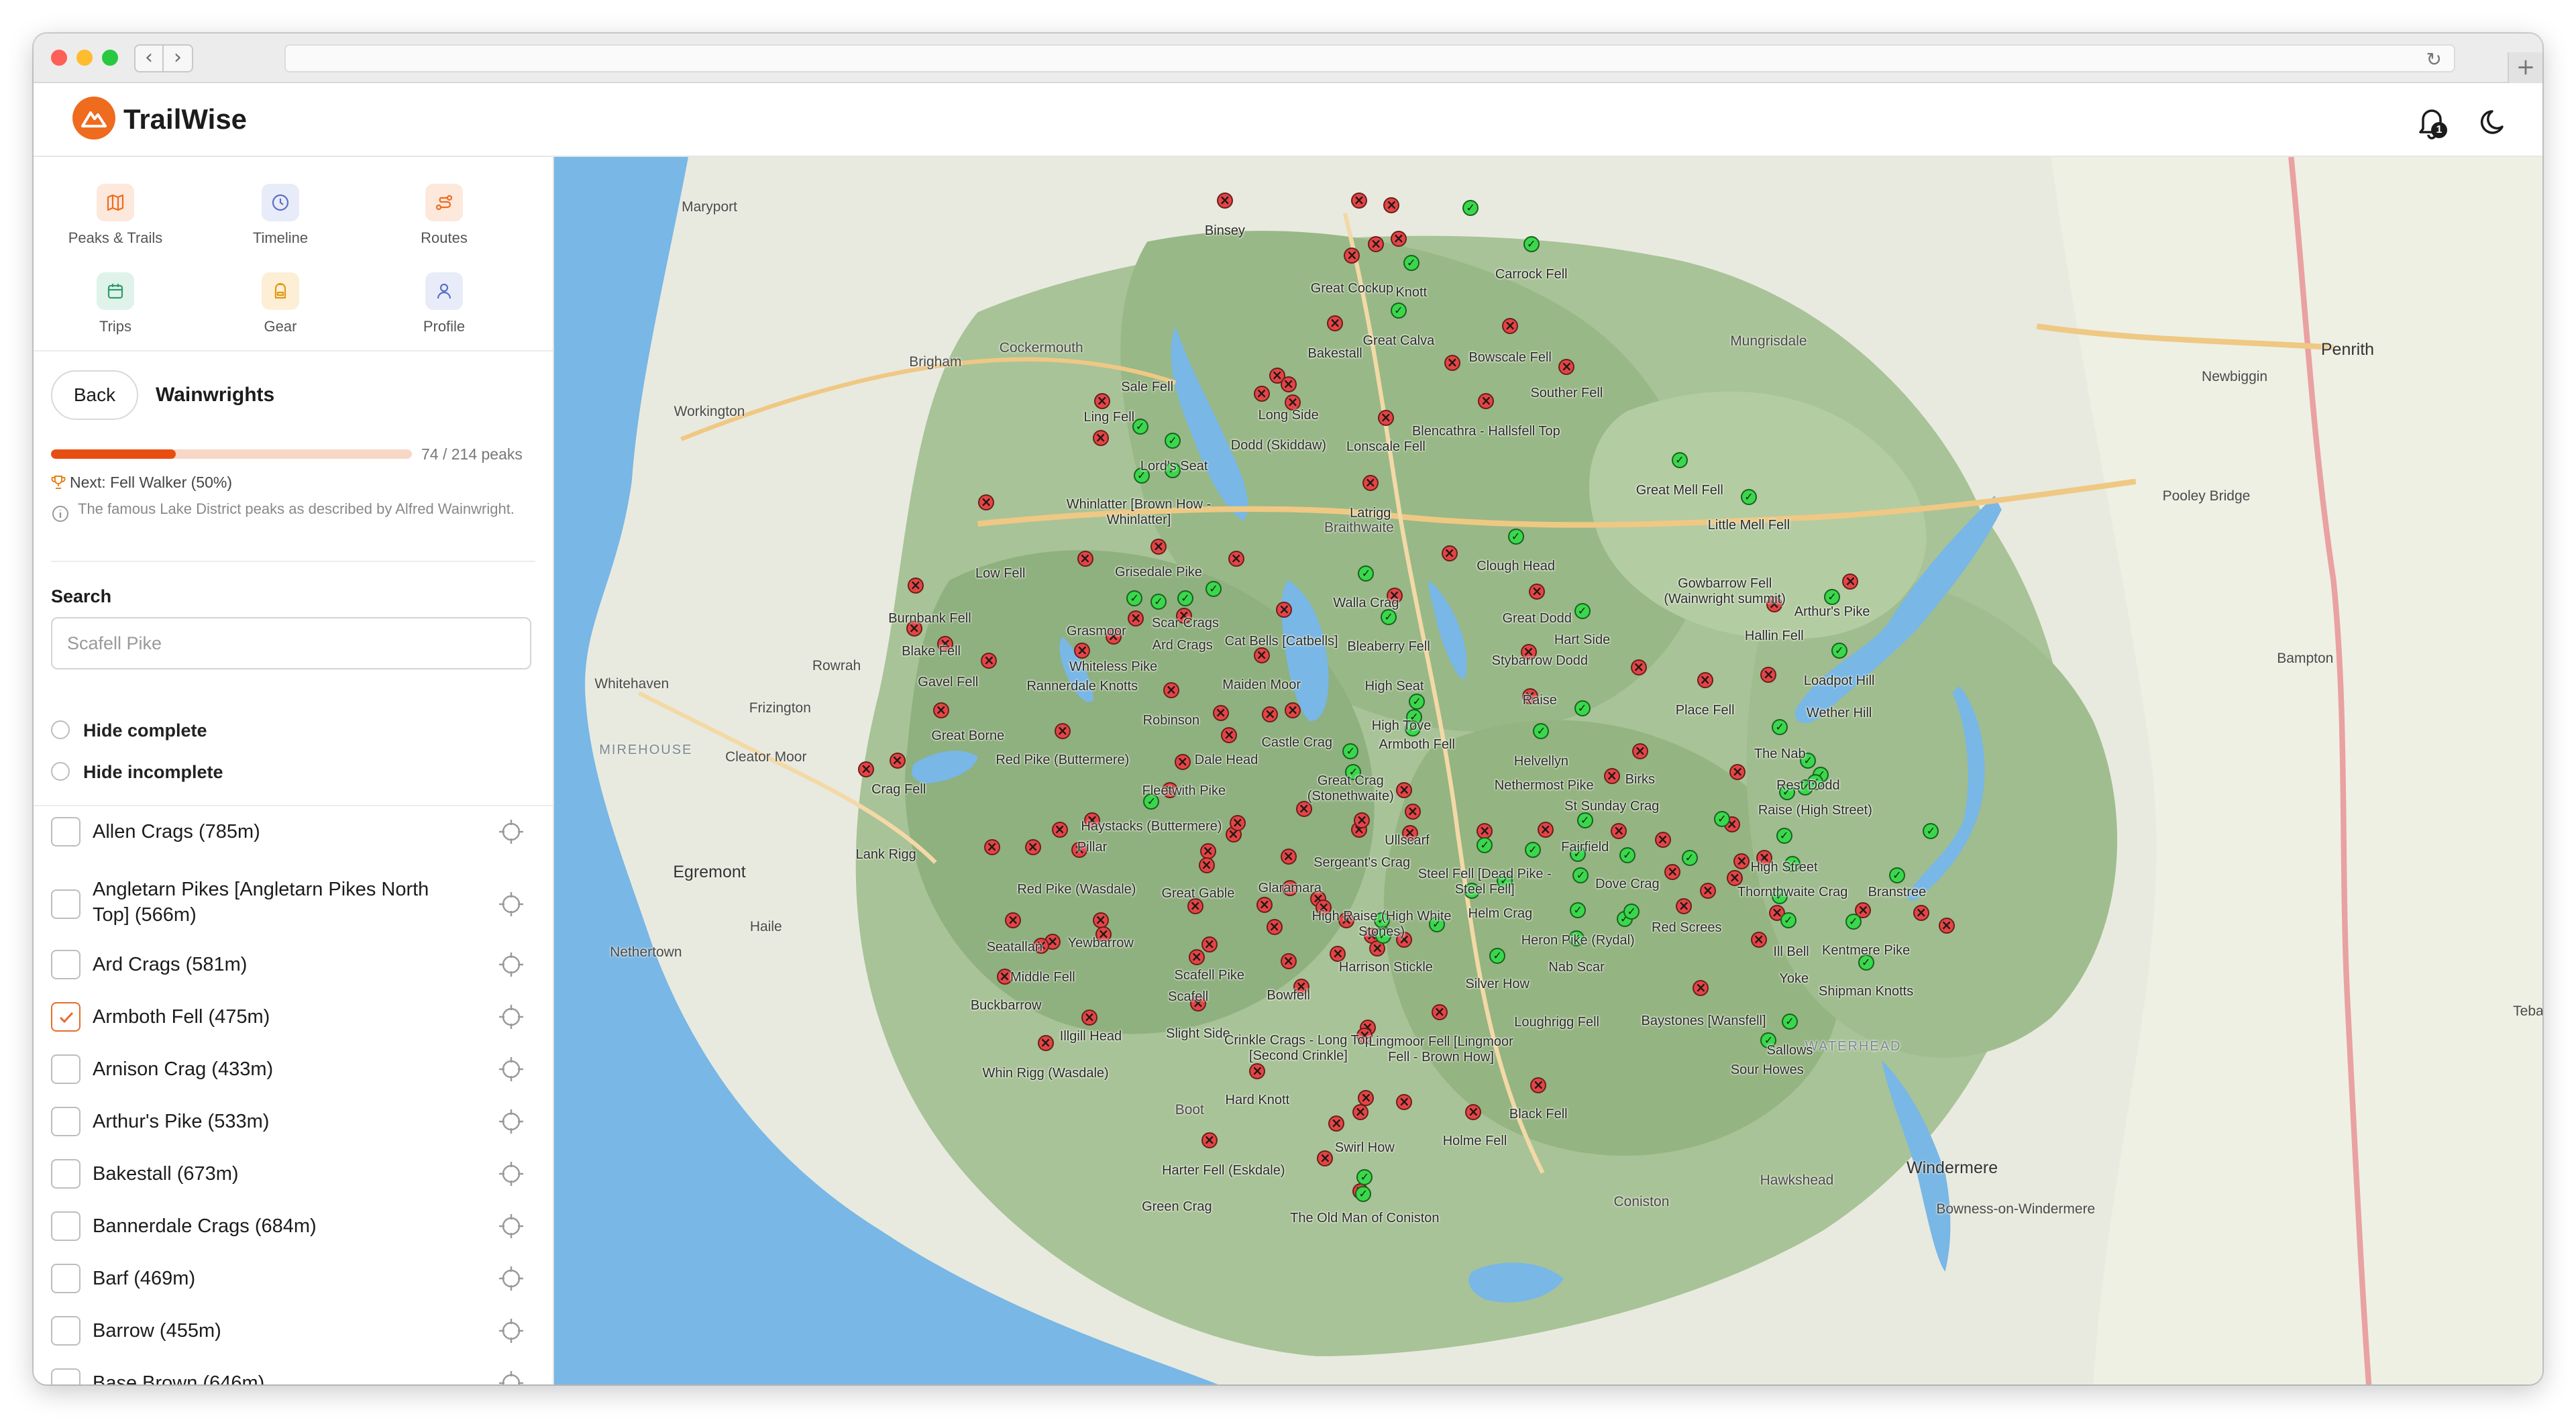 The image size is (2576, 1418). What do you see at coordinates (2434, 59) in the screenshot?
I see `reload-icon: ↻` at bounding box center [2434, 59].